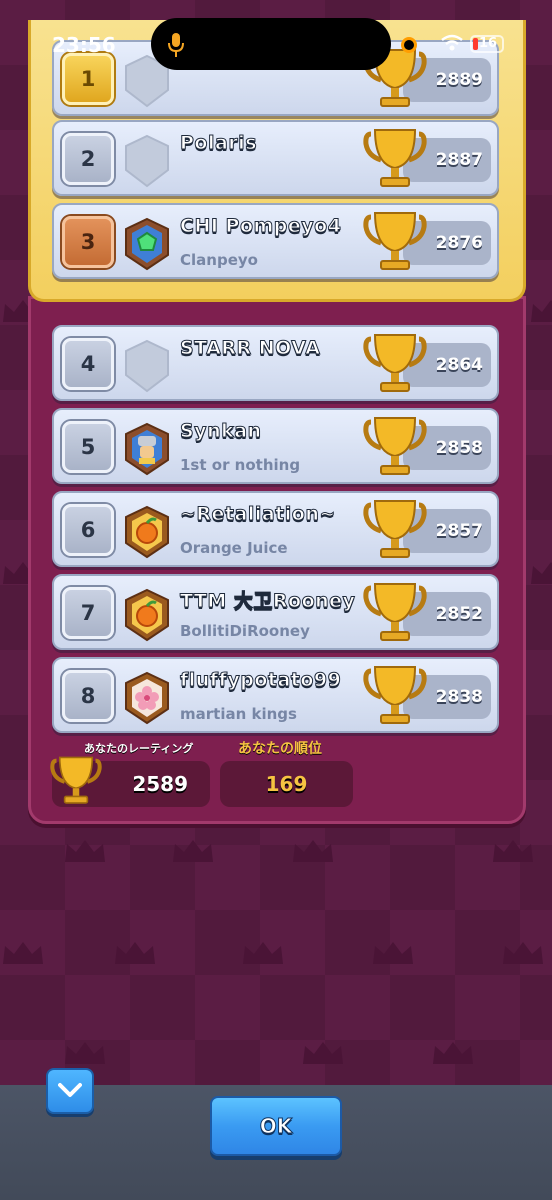 The image size is (552, 1200). I want to click on clan-name: Orange Juice, so click(234, 548).